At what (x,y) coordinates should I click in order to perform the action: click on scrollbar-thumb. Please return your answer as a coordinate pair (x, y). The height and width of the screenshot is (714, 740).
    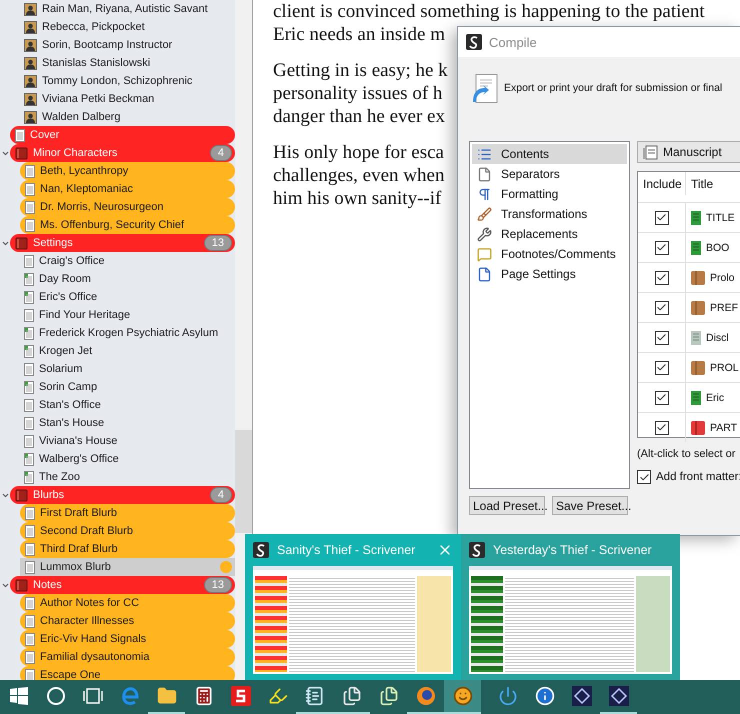
    Looking at the image, I should click on (243, 481).